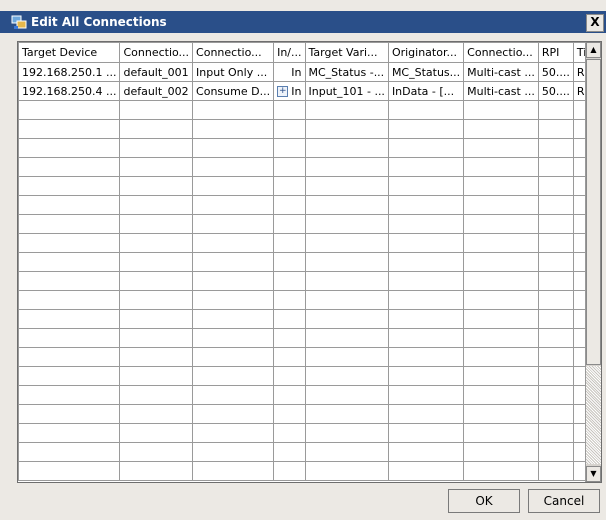 Image resolution: width=606 pixels, height=520 pixels. Describe the element at coordinates (289, 72) in the screenshot. I see `cell-io: In` at that location.